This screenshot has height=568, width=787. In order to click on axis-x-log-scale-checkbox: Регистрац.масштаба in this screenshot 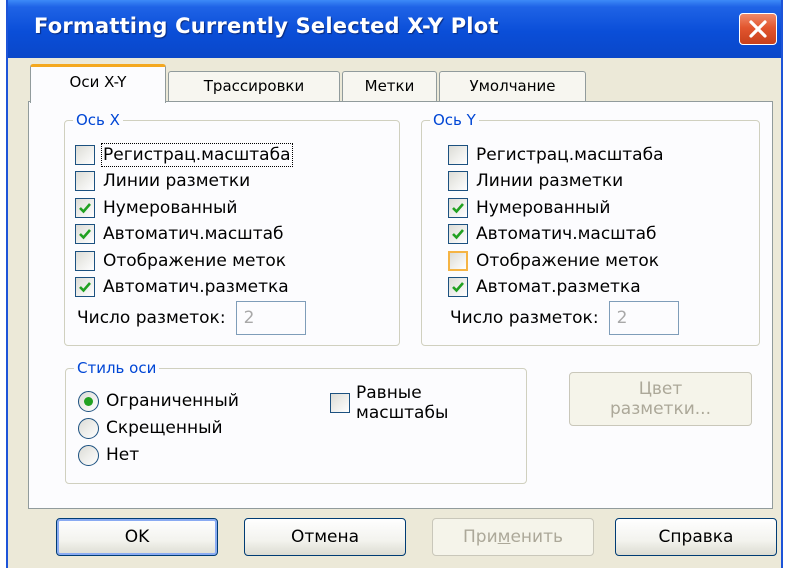, I will do `click(184, 155)`.